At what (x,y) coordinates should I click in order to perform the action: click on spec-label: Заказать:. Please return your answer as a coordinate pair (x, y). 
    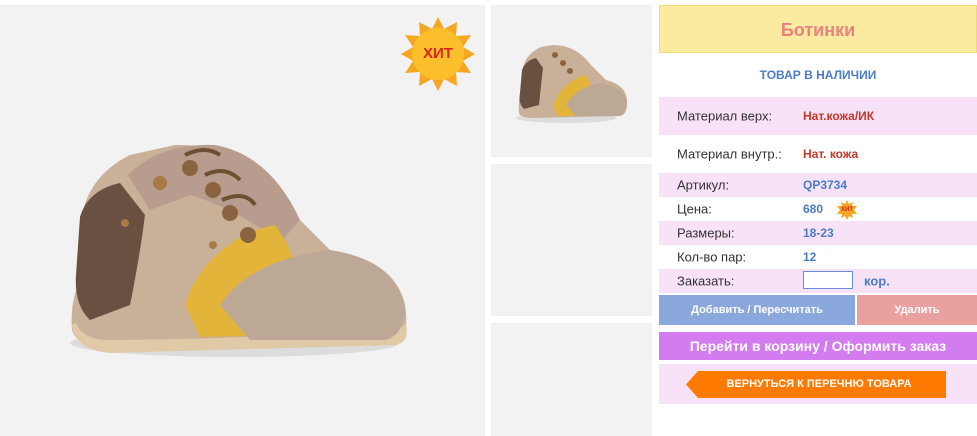
    Looking at the image, I should click on (706, 281).